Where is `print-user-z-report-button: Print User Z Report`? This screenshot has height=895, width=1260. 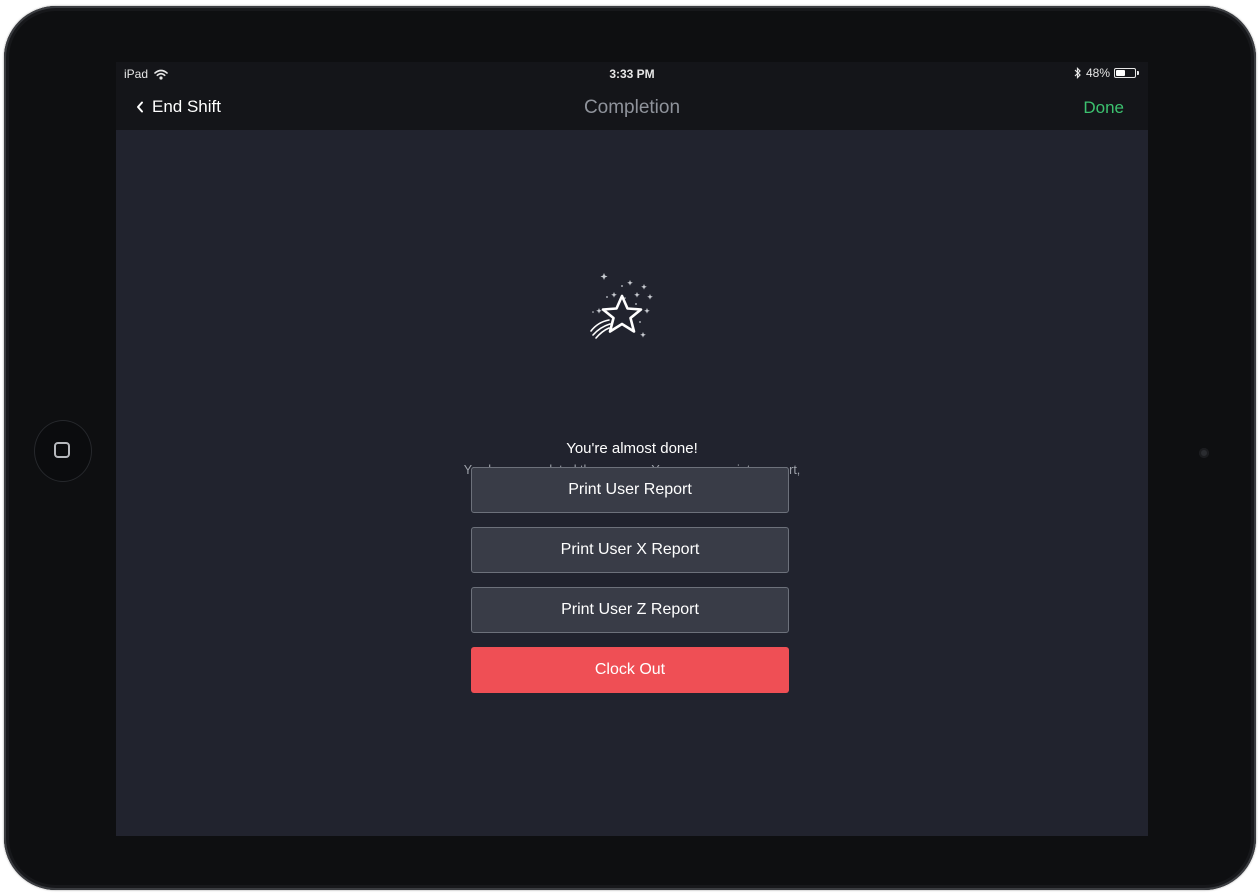 print-user-z-report-button: Print User Z Report is located at coordinates (630, 610).